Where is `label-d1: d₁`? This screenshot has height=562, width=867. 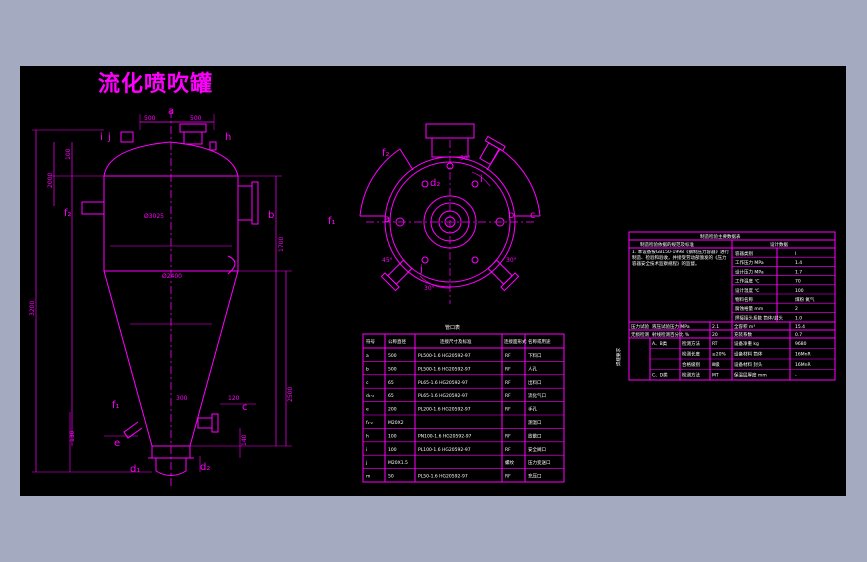 label-d1: d₁ is located at coordinates (135, 469).